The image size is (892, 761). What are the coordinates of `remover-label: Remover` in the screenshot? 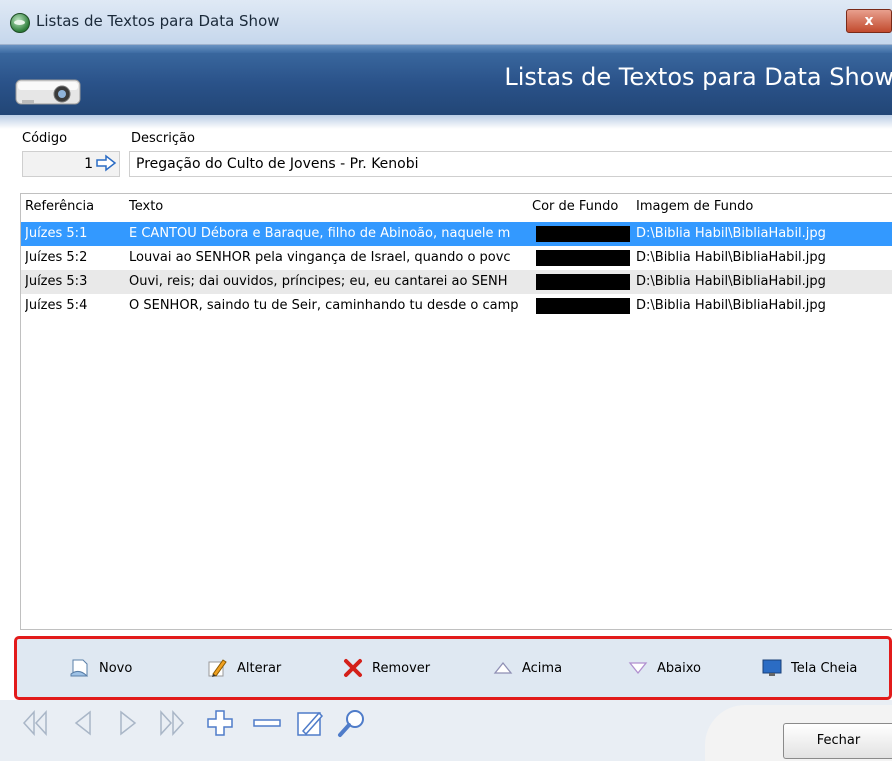 It's located at (401, 668).